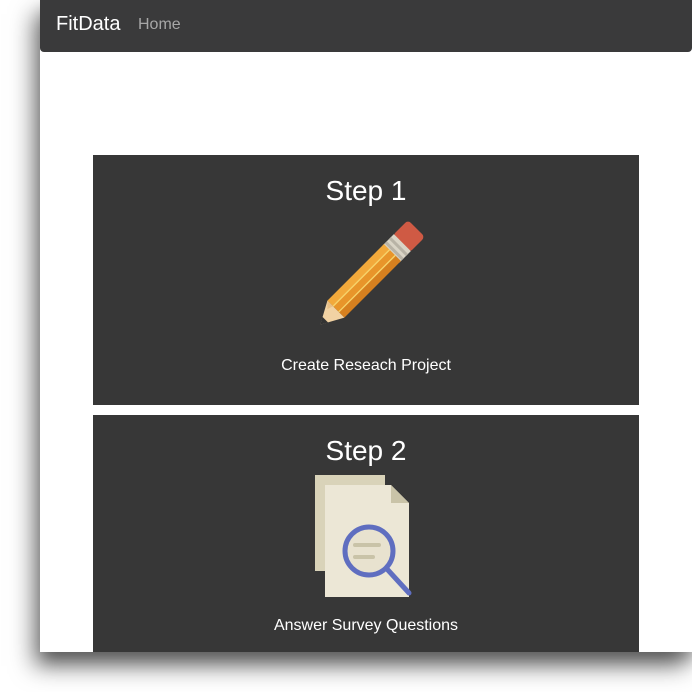 The image size is (692, 692). What do you see at coordinates (159, 25) in the screenshot?
I see `nav-link-home: Home` at bounding box center [159, 25].